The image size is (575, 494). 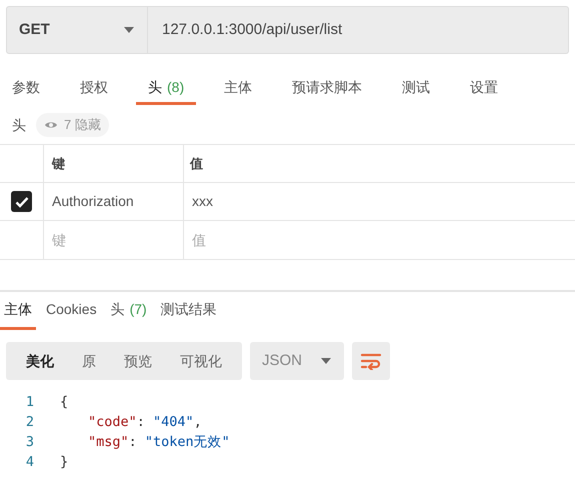 I want to click on tab: 授权, so click(x=94, y=88).